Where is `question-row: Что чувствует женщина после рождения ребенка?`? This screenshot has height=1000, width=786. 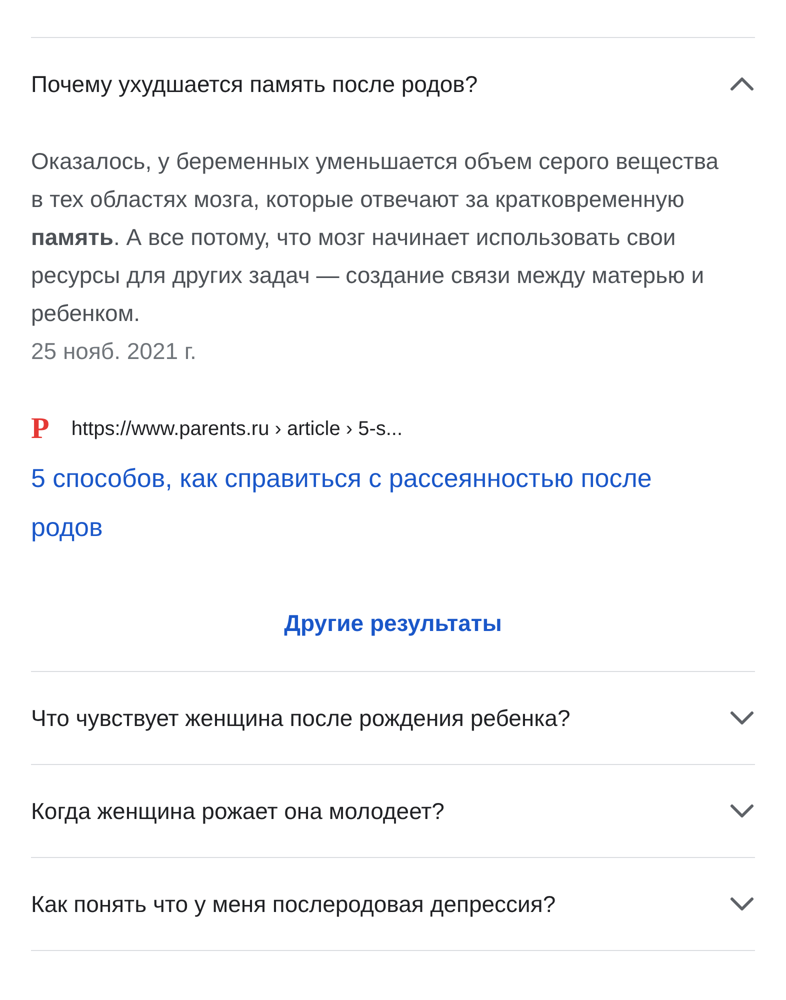 question-row: Что чувствует женщина после рождения ребенка? is located at coordinates (393, 718).